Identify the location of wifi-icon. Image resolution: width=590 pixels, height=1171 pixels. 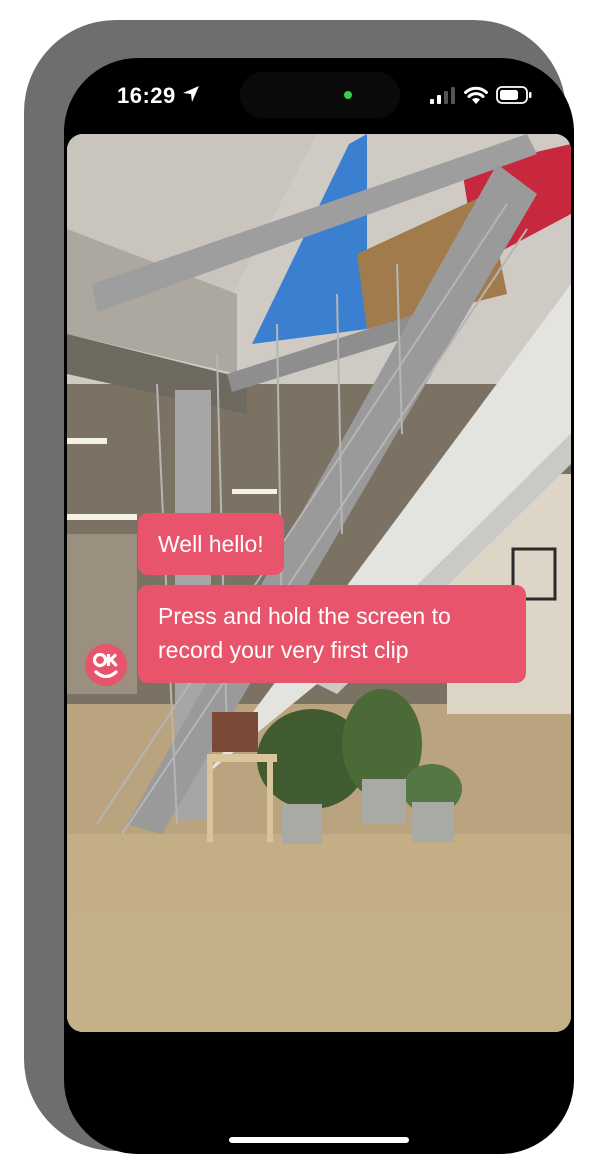
(476, 95).